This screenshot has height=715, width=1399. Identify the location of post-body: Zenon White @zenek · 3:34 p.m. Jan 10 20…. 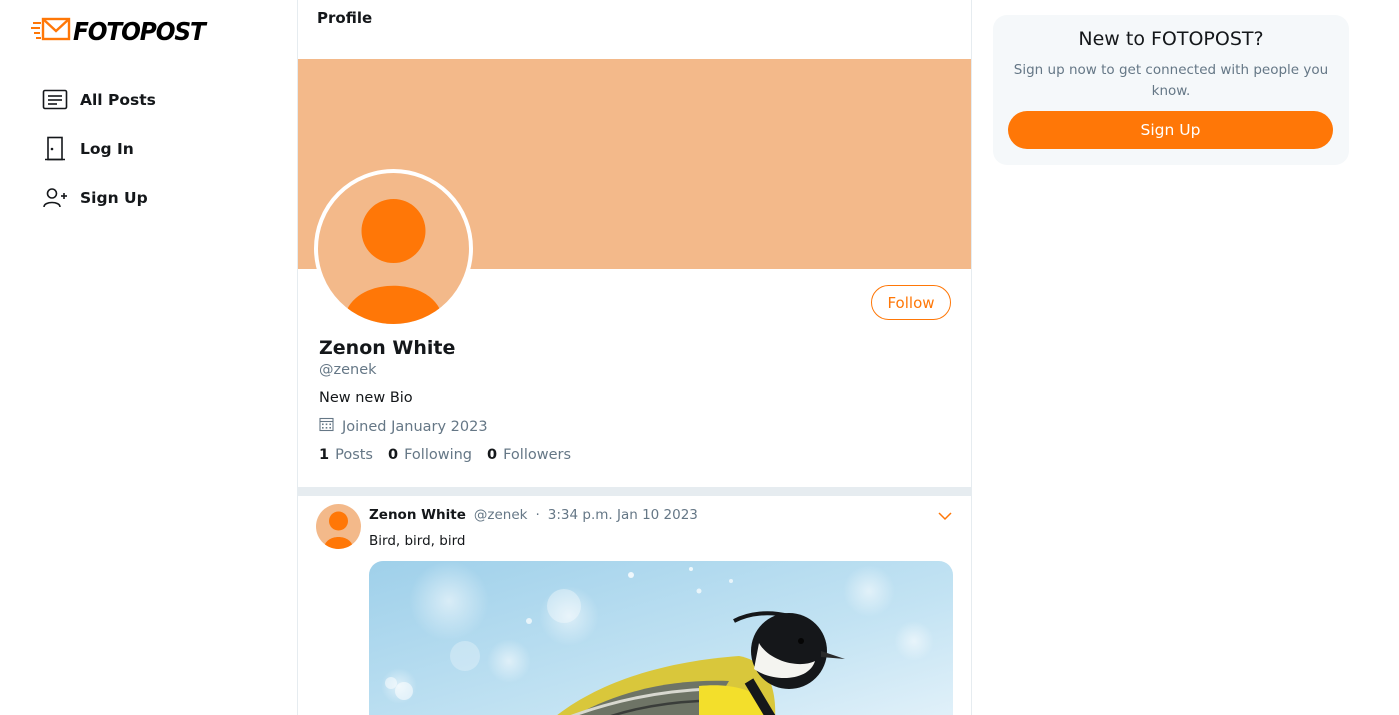
(661, 611).